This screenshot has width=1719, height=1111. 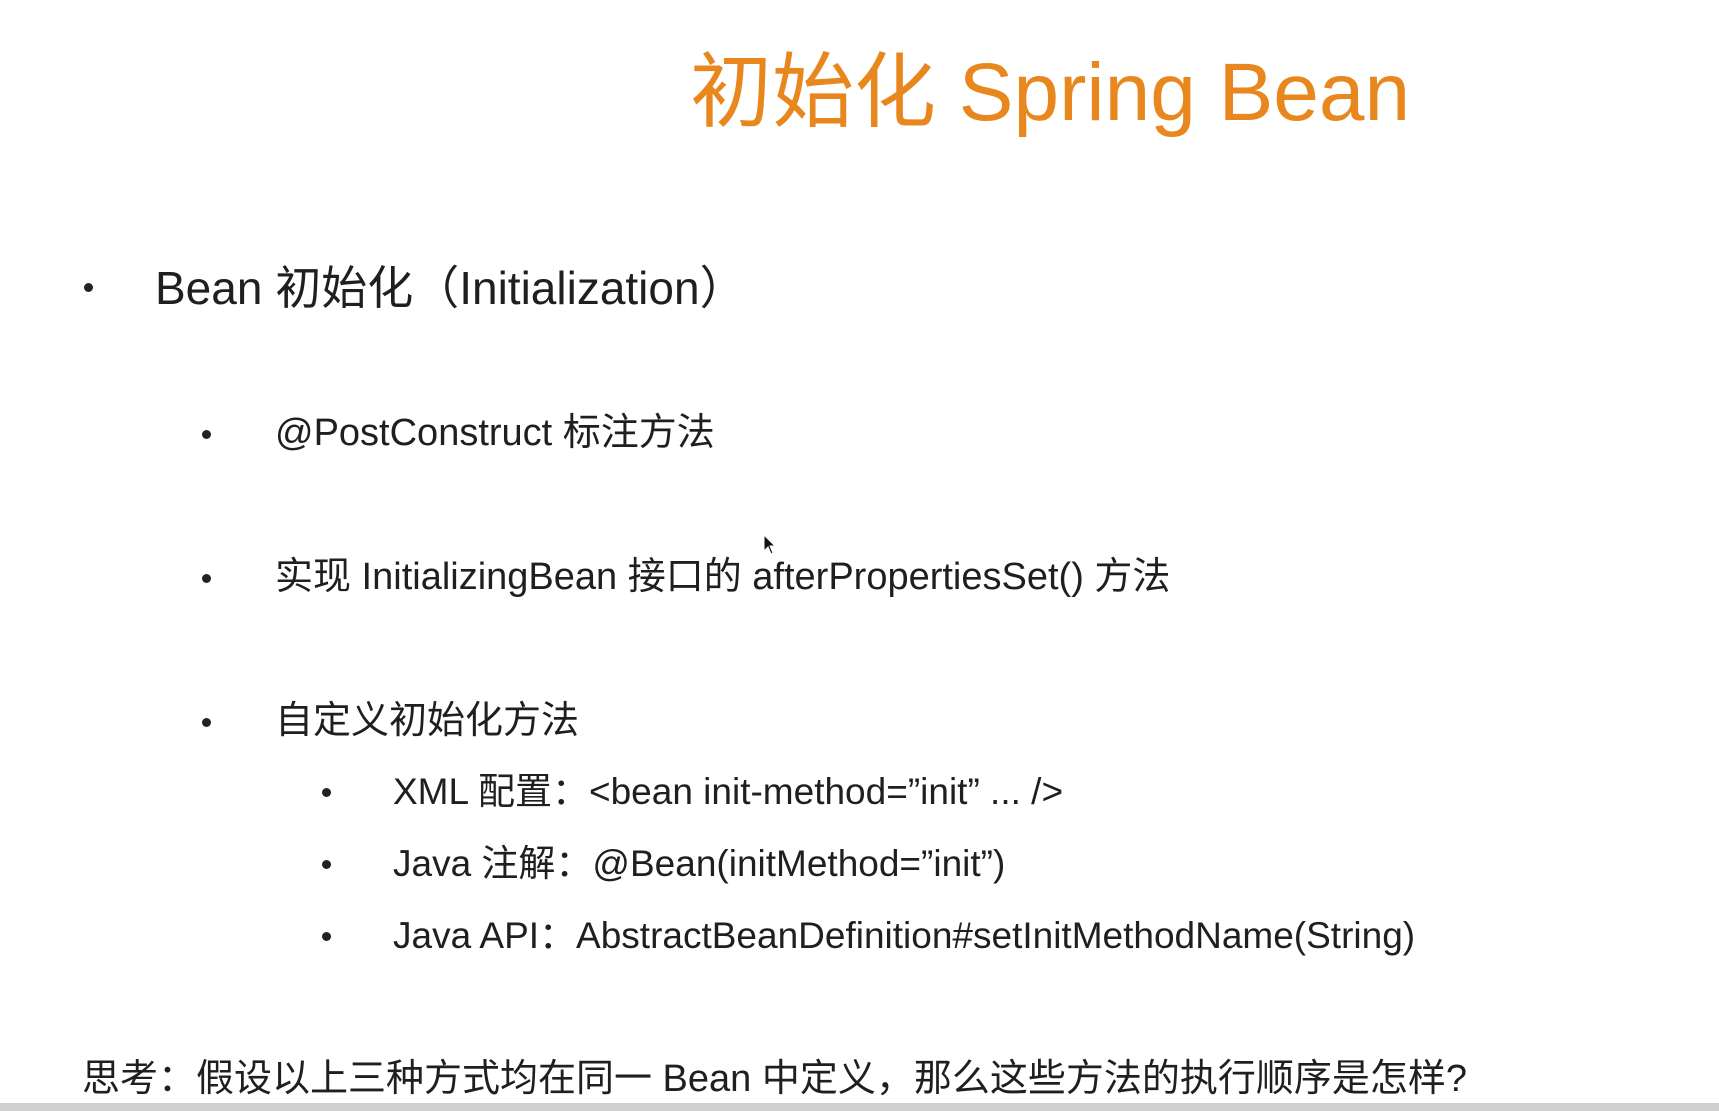 I want to click on slide-title: 初始化 Spring Bean, so click(x=1050, y=92).